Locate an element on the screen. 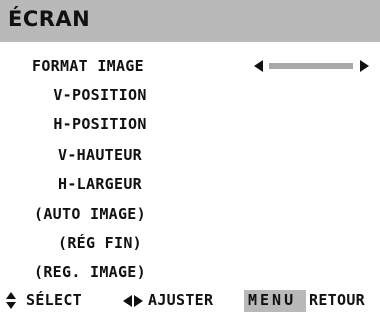 The width and height of the screenshot is (380, 316). menu-item-reg-image: (REG. IMAGE) is located at coordinates (95, 272).